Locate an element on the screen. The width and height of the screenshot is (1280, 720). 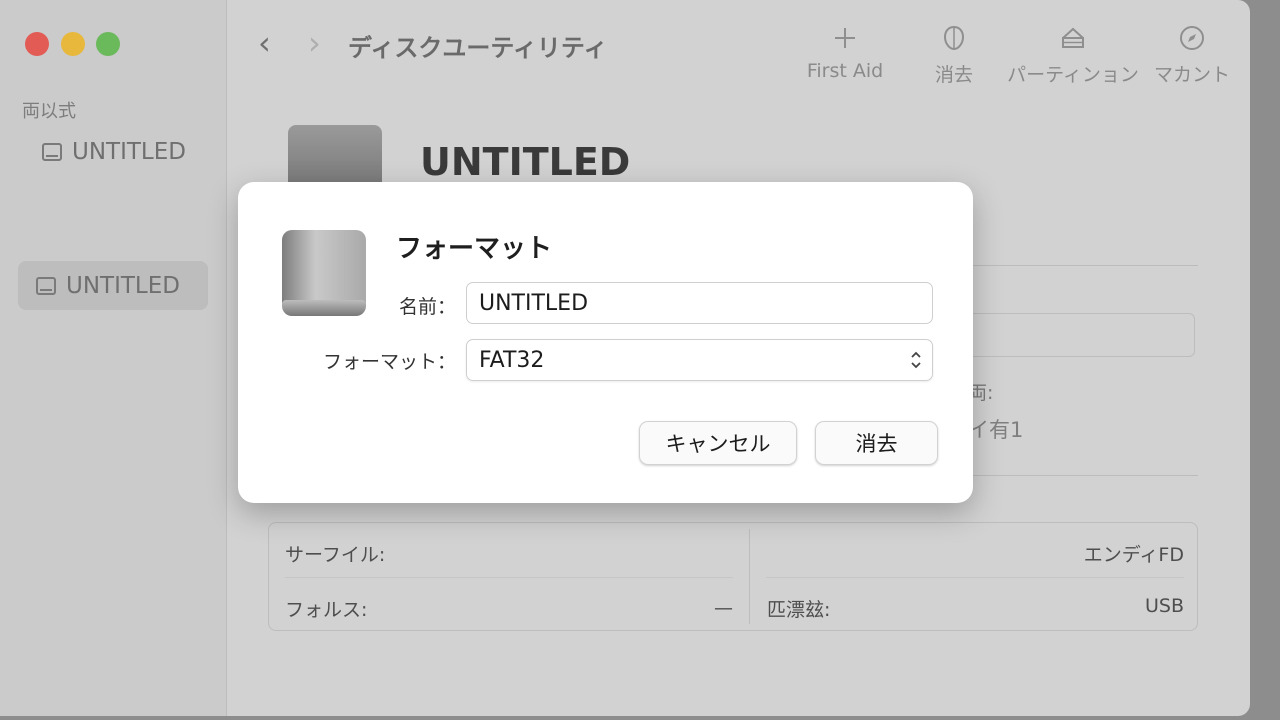
back-button: ‹ is located at coordinates (264, 43).